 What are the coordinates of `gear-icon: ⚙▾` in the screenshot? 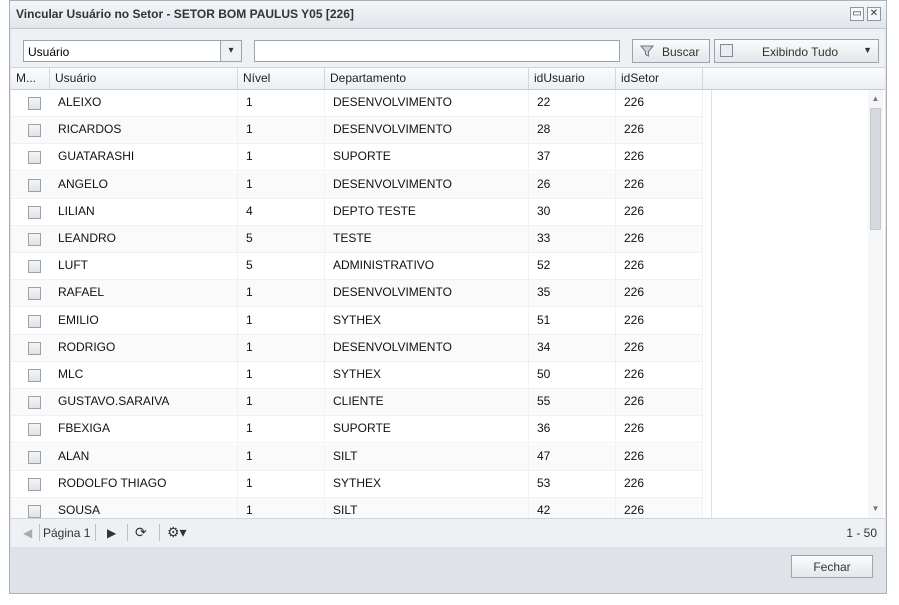 It's located at (177, 532).